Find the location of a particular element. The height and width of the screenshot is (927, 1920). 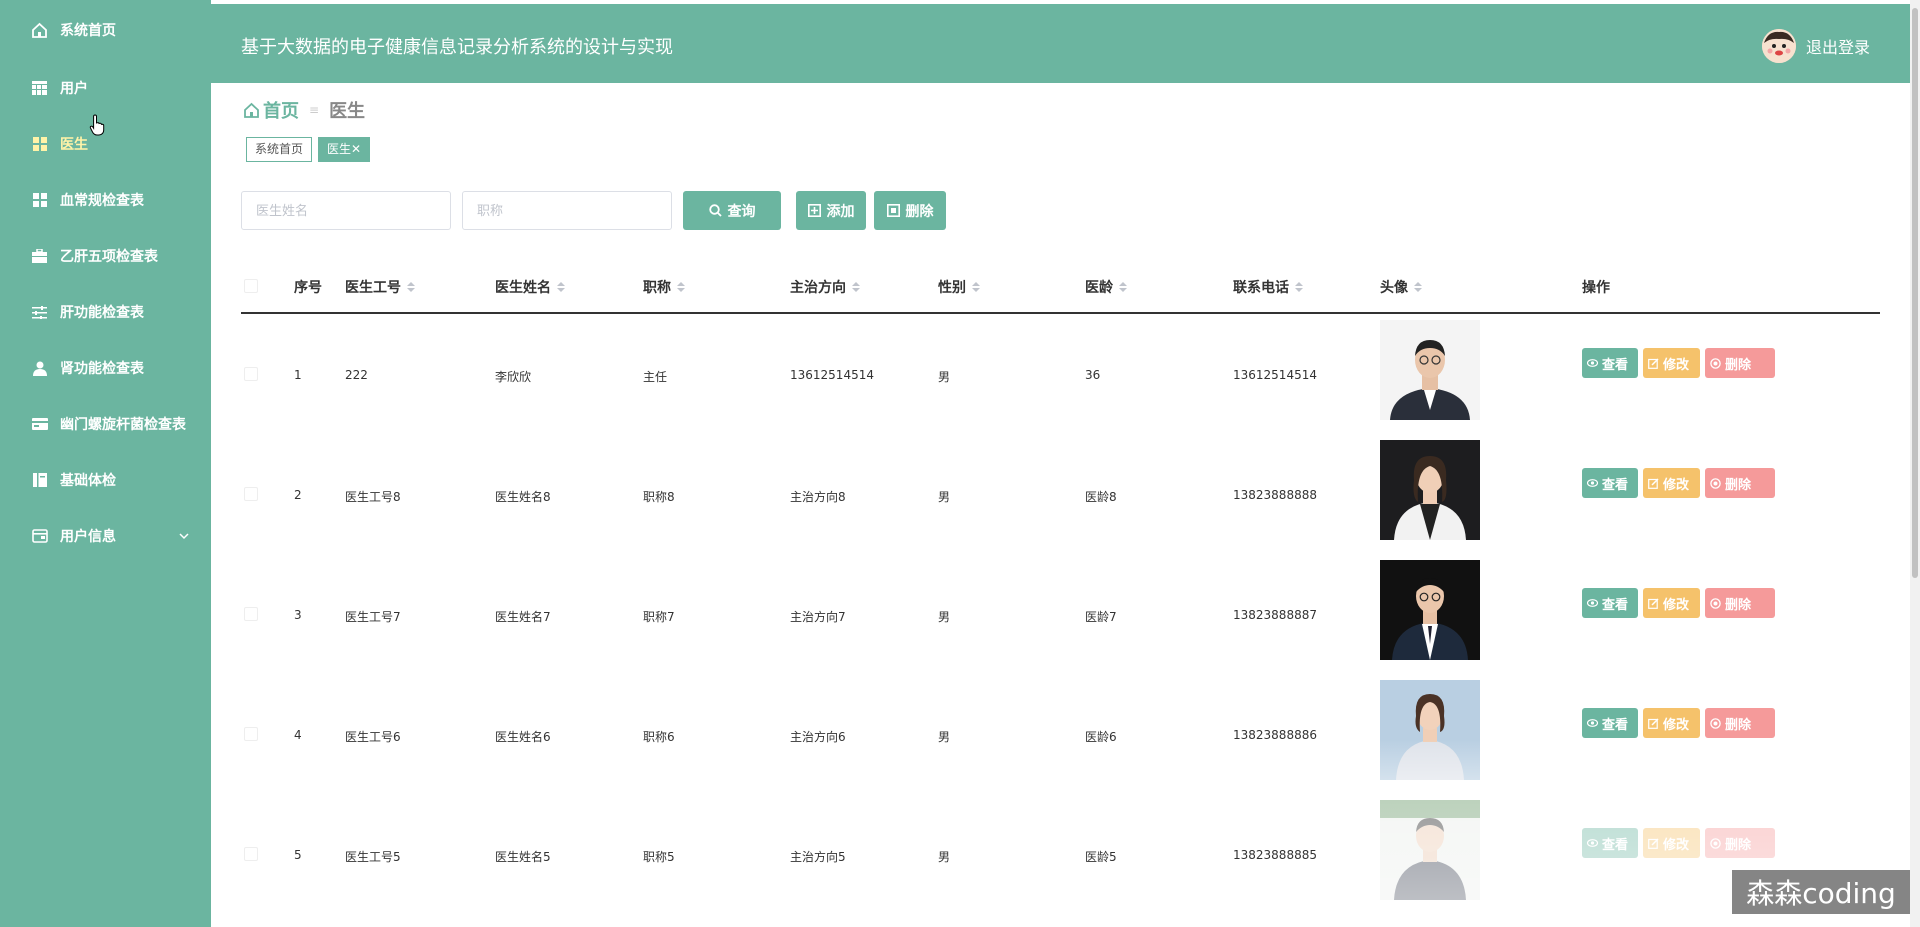

sidebar-item-label: 系统首页 is located at coordinates (88, 31).